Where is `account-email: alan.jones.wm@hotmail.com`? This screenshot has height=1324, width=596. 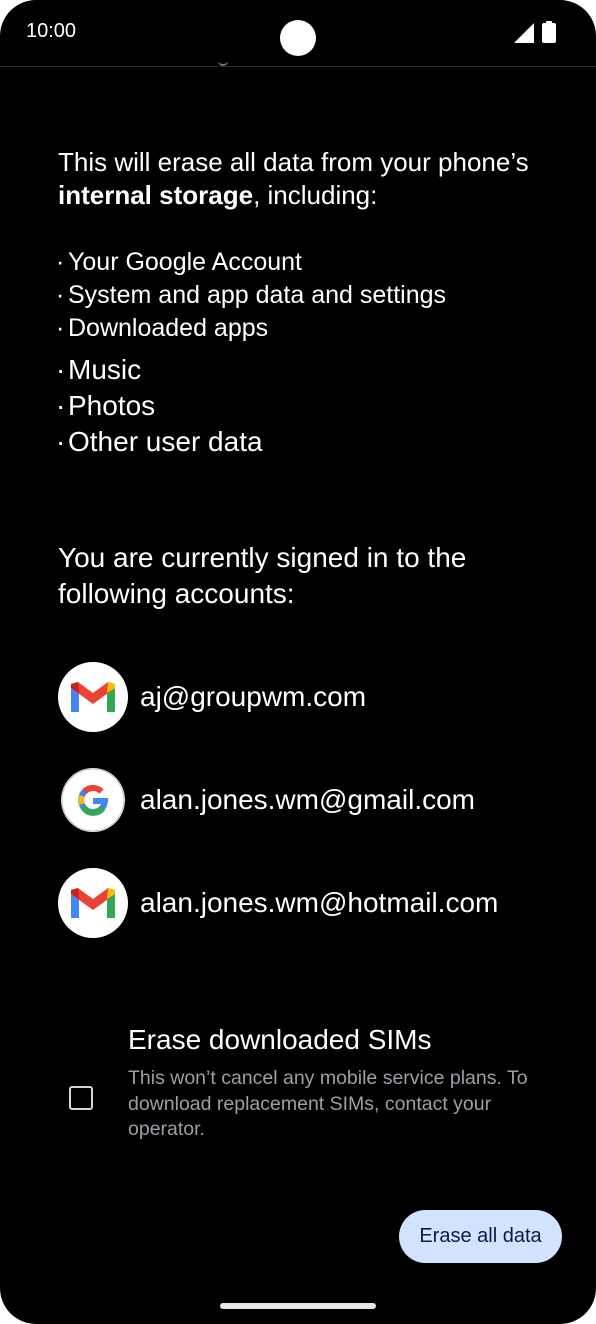
account-email: alan.jones.wm@hotmail.com is located at coordinates (319, 902).